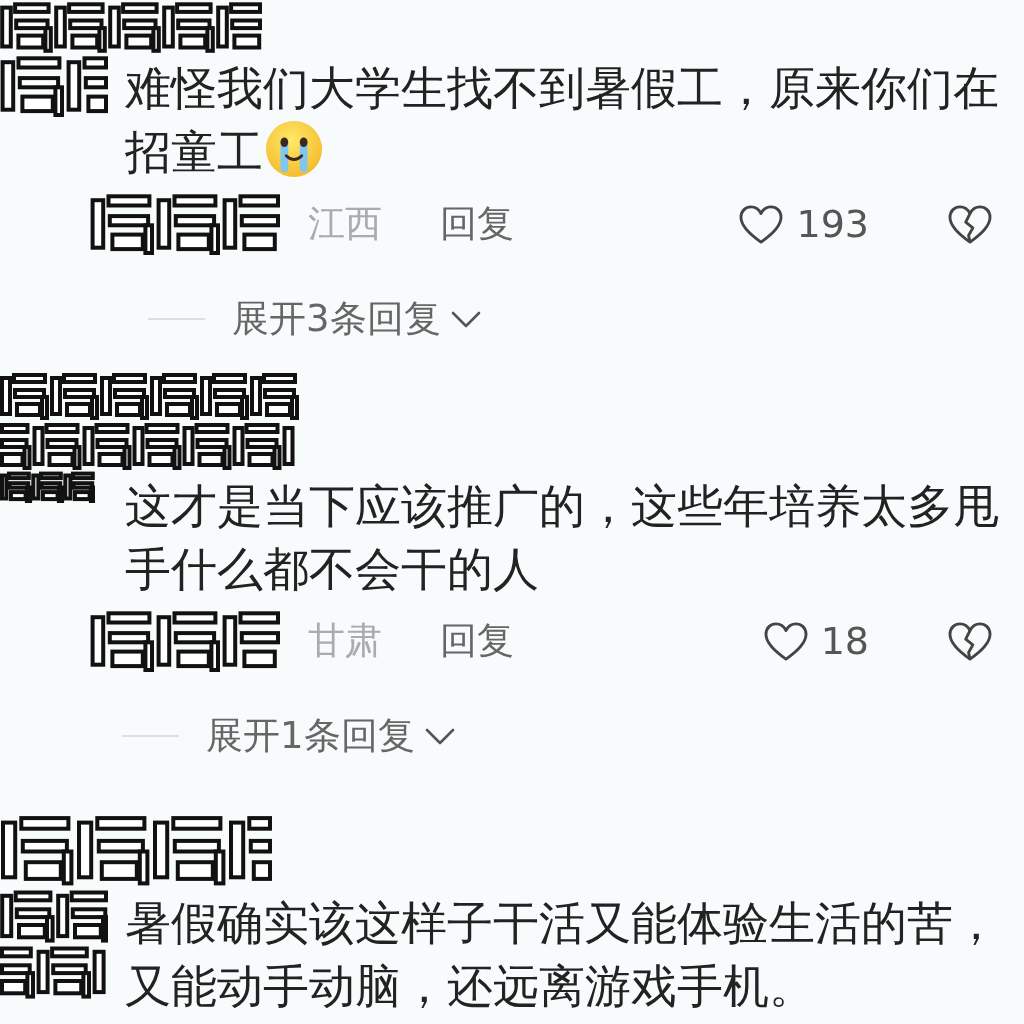 The height and width of the screenshot is (1024, 1024). I want to click on location-label: 江西, so click(345, 224).